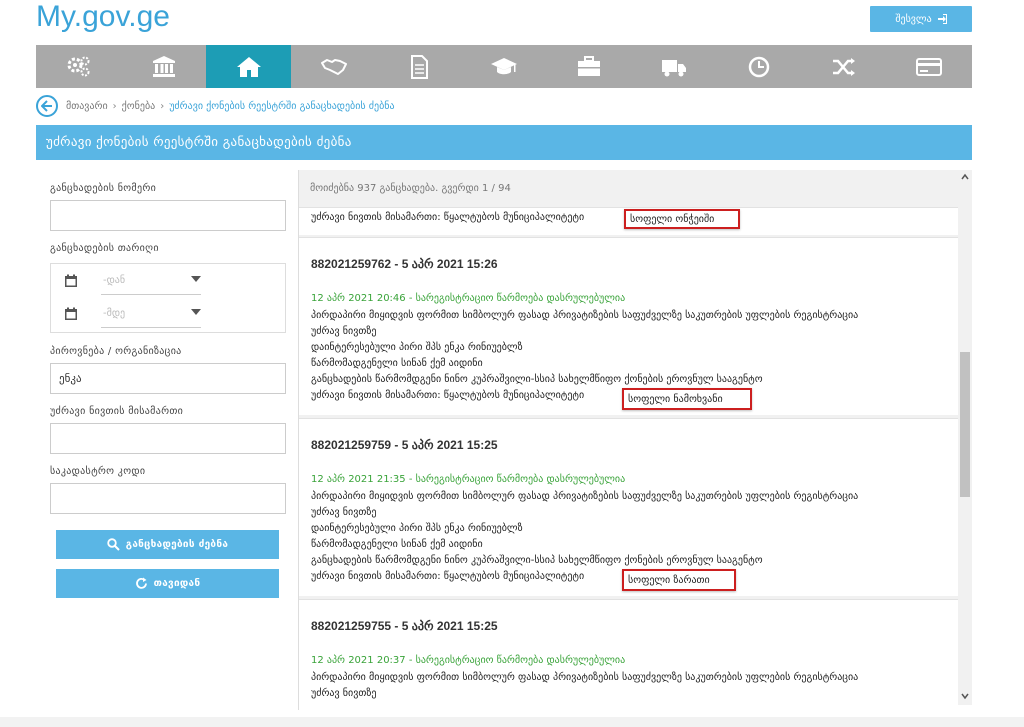  Describe the element at coordinates (114, 313) in the screenshot. I see `date-to-placeholder: -მდე` at that location.